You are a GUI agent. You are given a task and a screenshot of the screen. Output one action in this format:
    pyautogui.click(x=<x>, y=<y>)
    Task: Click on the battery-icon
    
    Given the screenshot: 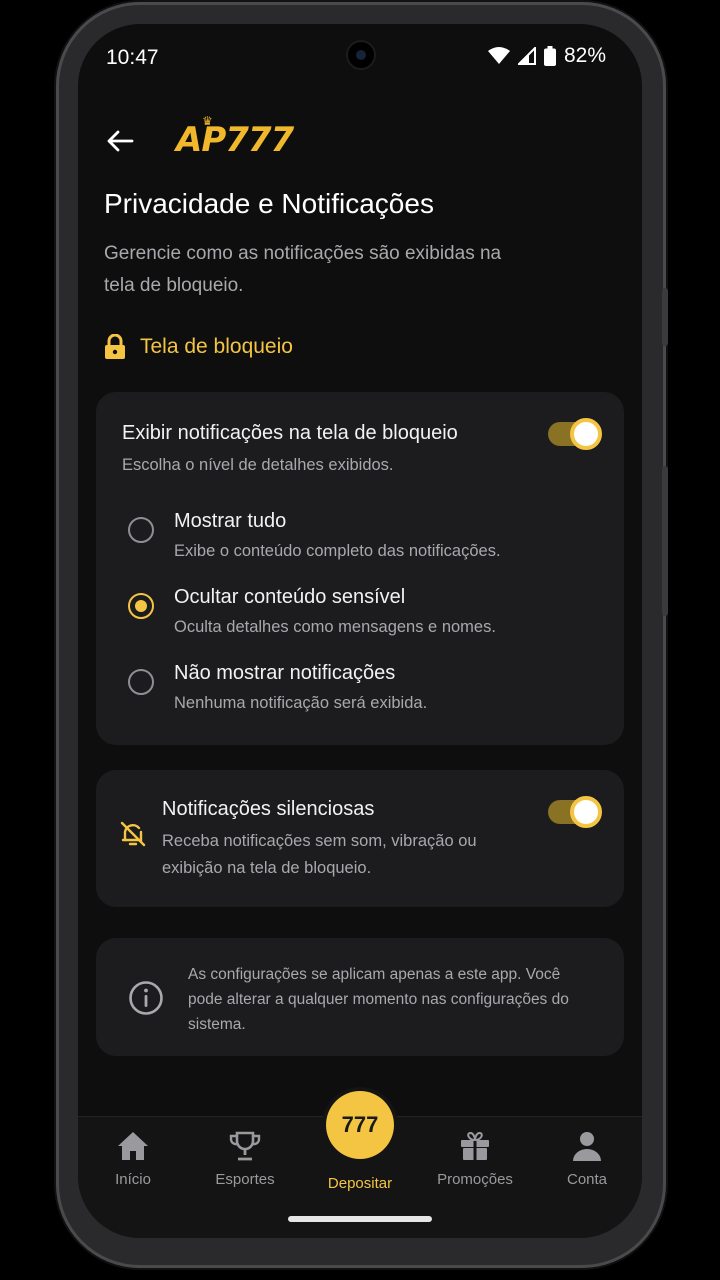 What is the action you would take?
    pyautogui.click(x=549, y=56)
    